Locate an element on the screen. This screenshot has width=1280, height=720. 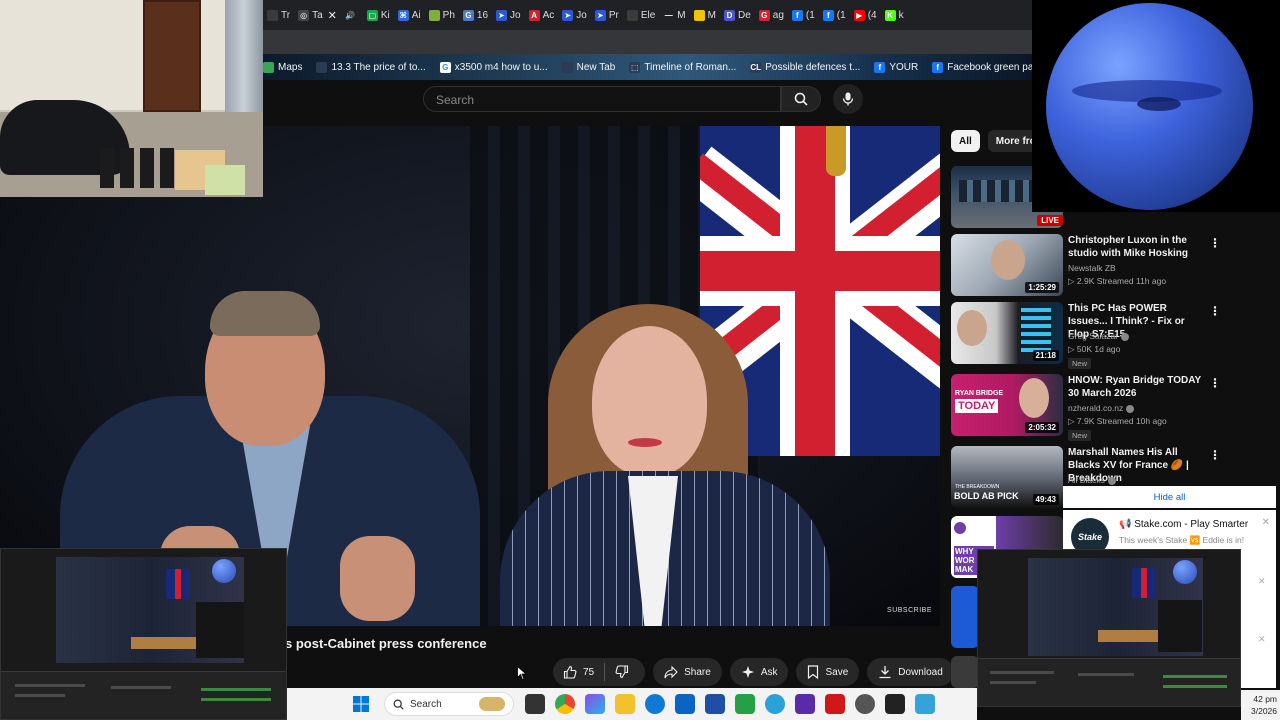
video-thumbnail: 1:25:29 is located at coordinates (1007, 265).